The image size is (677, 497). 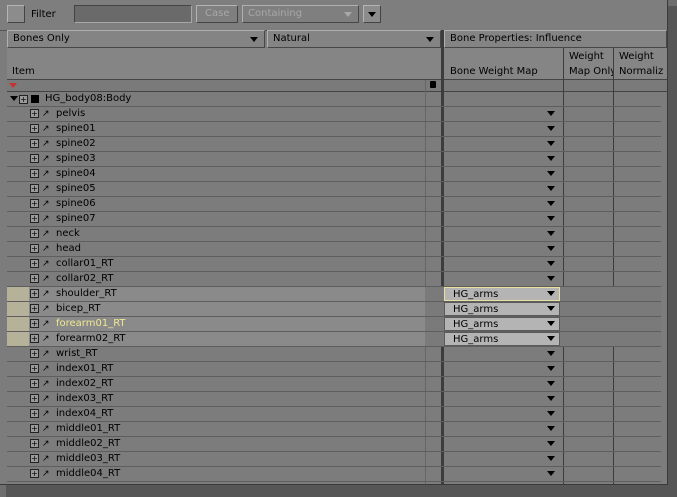 I want to click on bone-row: + ↗ middle04_RT, so click(x=334, y=474).